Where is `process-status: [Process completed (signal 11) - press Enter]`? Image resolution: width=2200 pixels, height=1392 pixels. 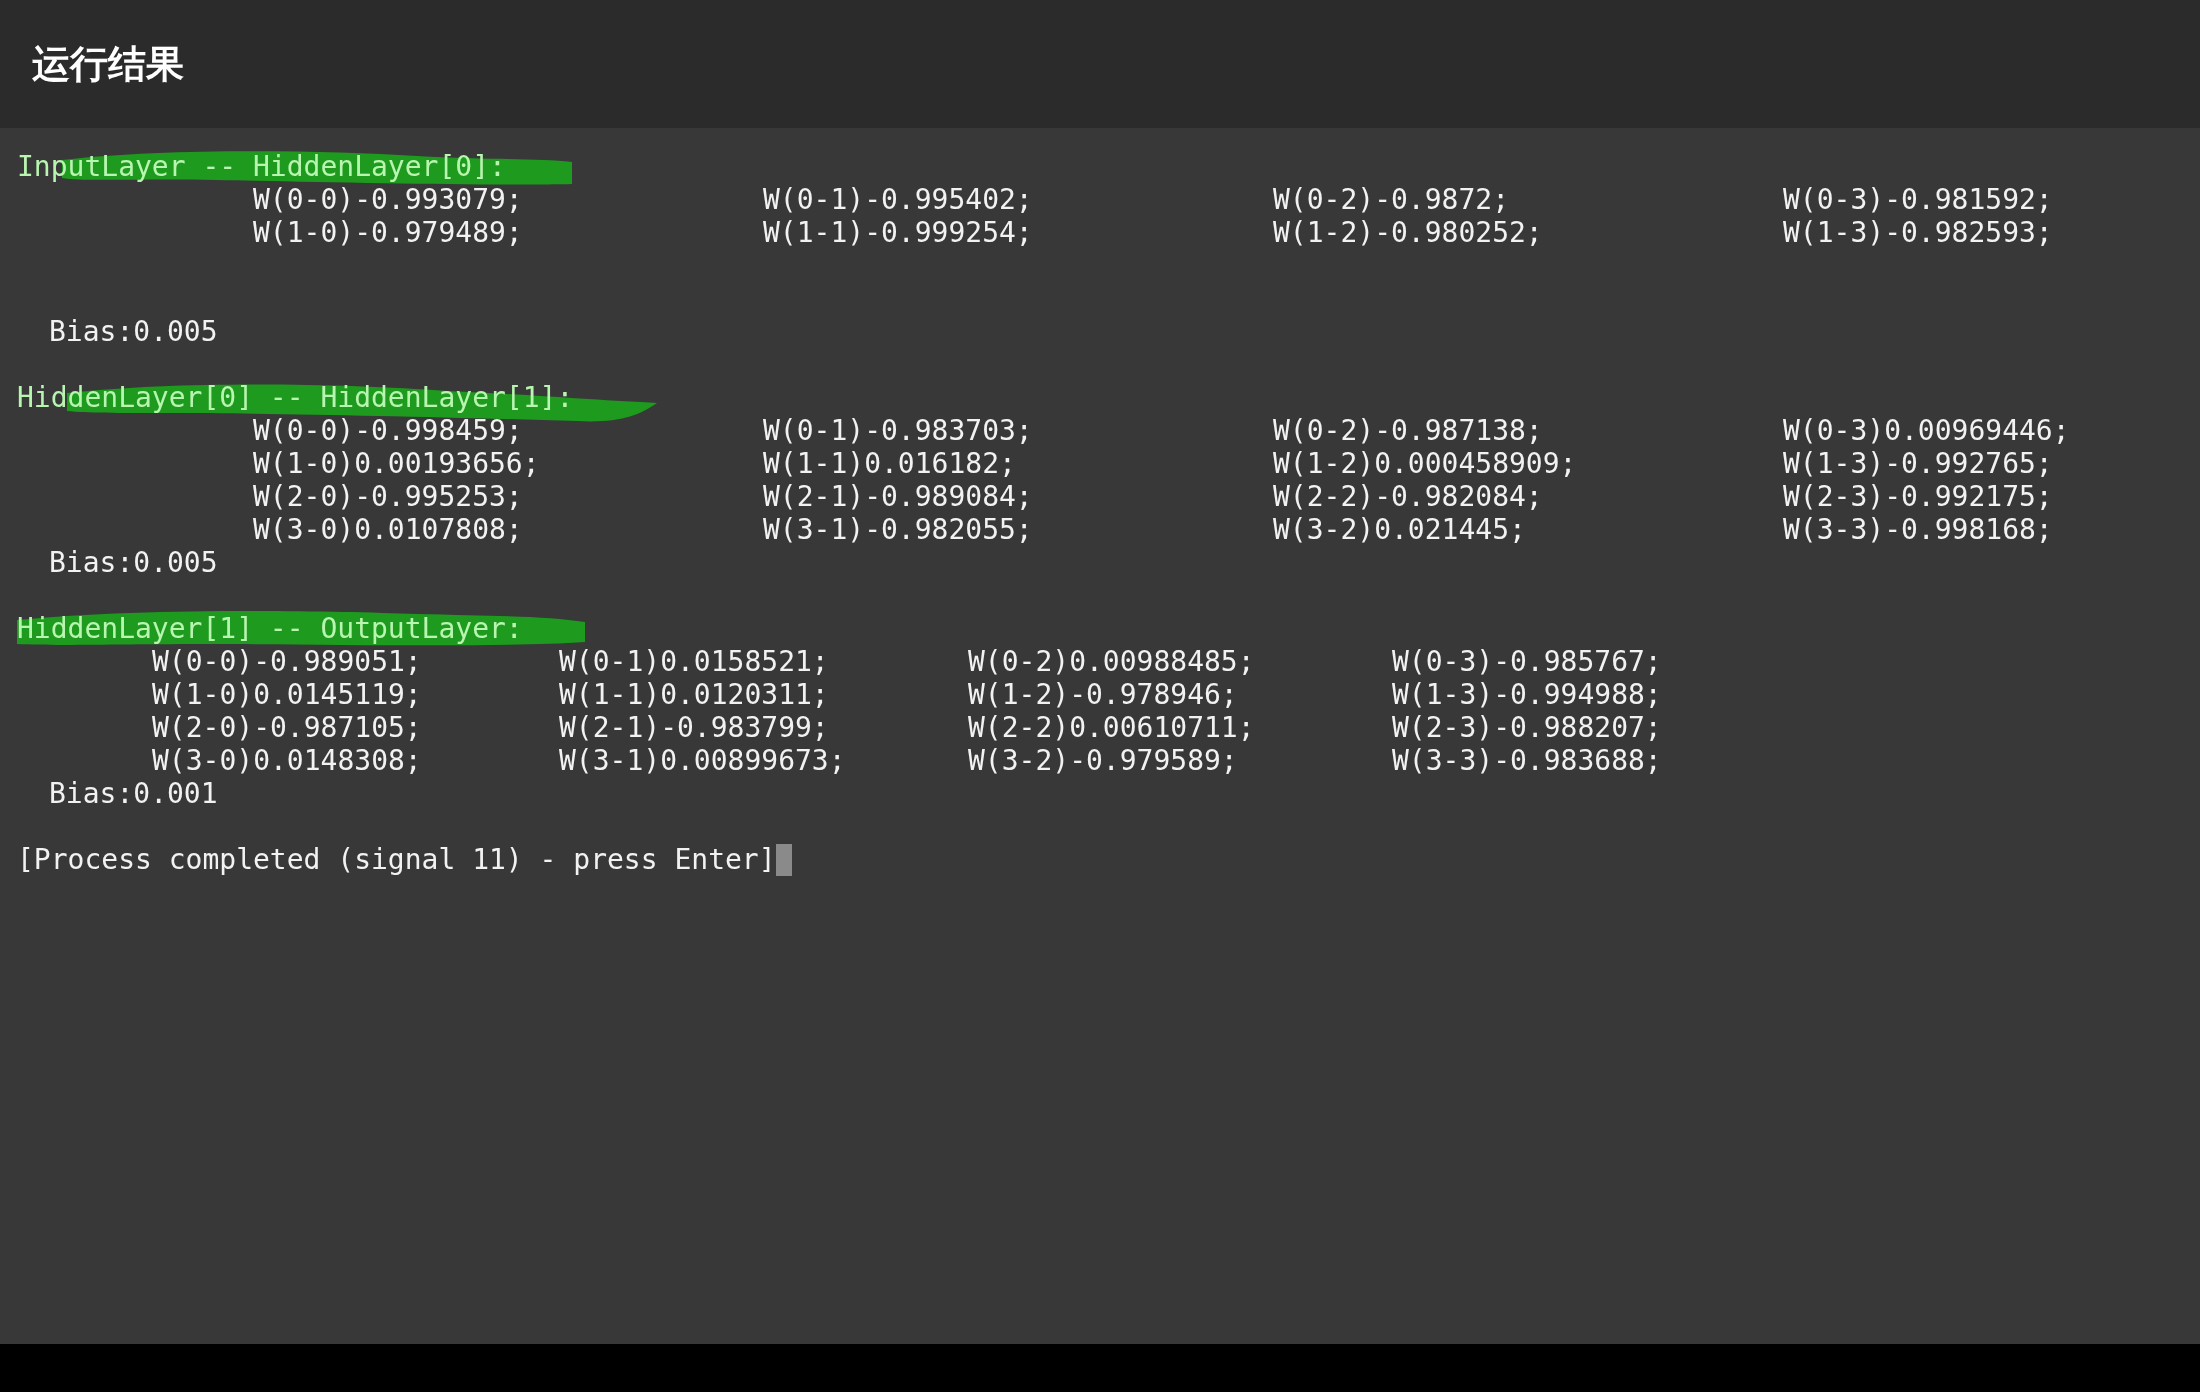
process-status: [Process completed (signal 11) - press Enter] is located at coordinates (396, 859).